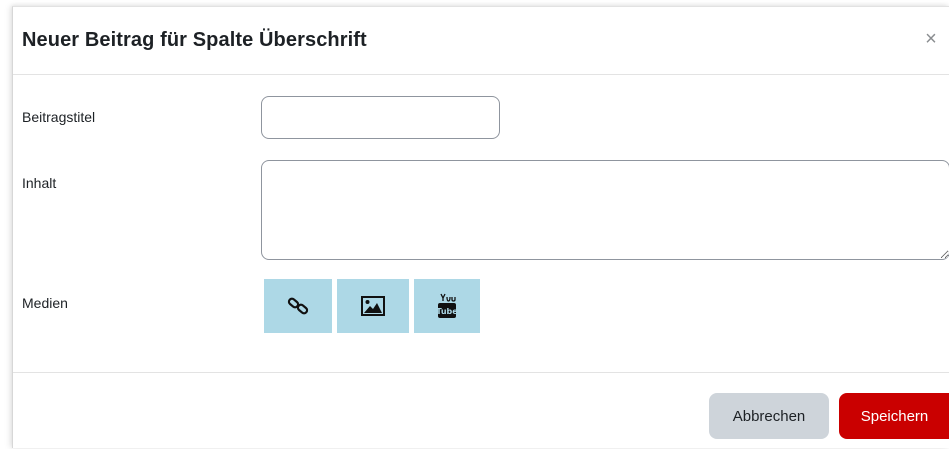  I want to click on dialog-header: Neuer Beitrag für Spalte Überschrift ×, so click(481, 41).